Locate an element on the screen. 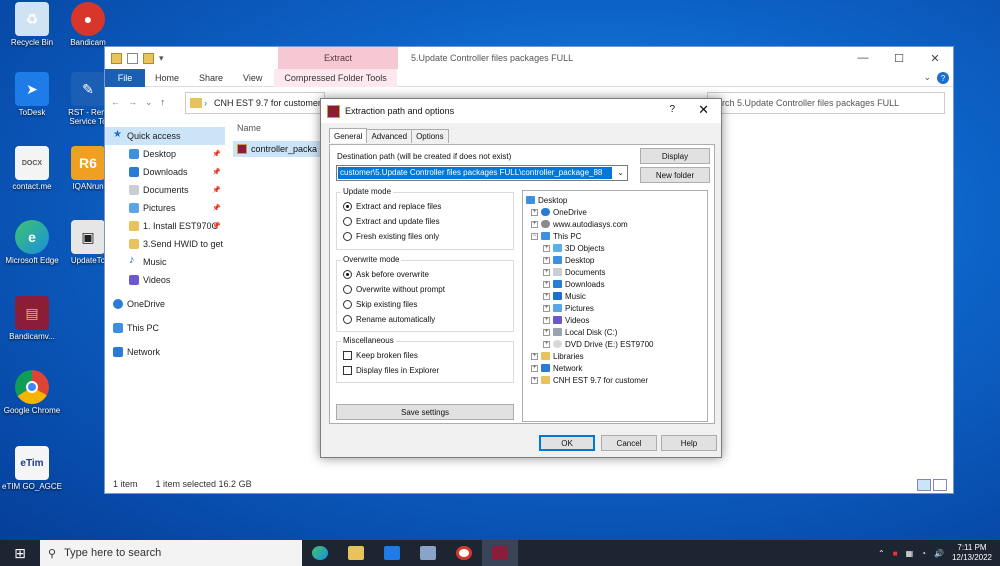 This screenshot has height=566, width=1000. tree-node-this-pc: − This PC is located at coordinates (556, 236).